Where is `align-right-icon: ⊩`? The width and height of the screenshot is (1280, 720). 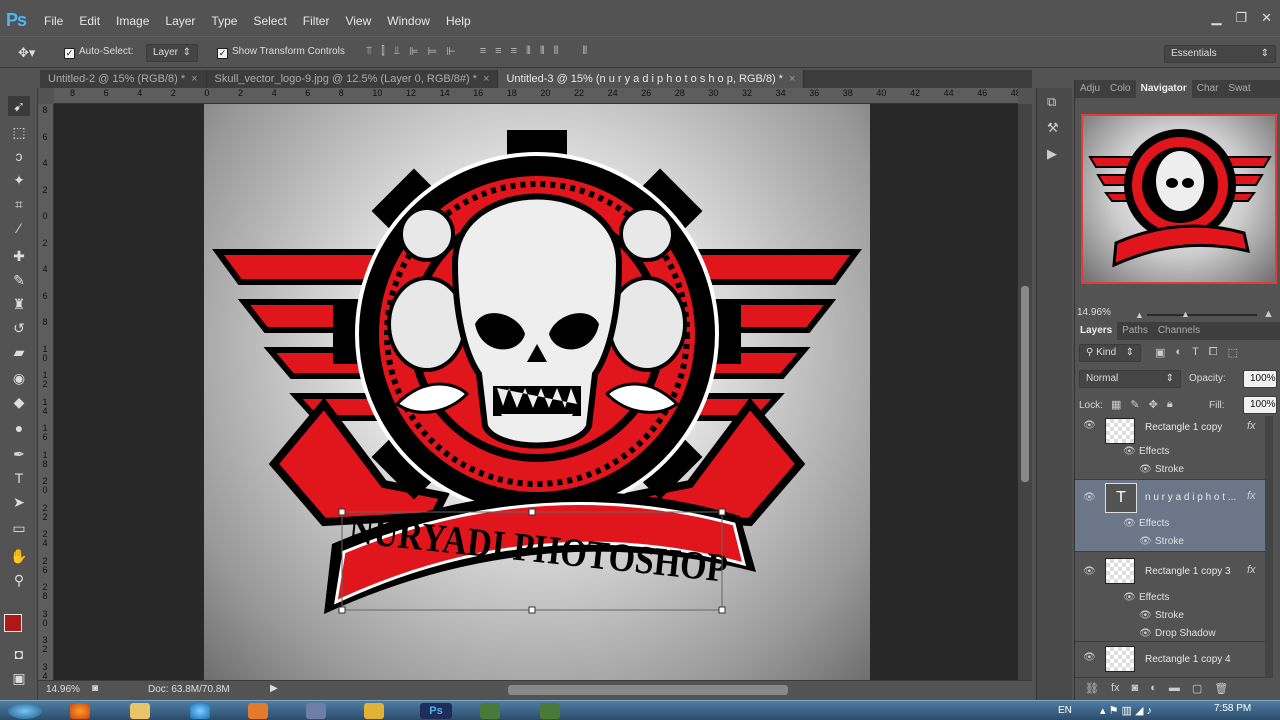 align-right-icon: ⊩ is located at coordinates (451, 51).